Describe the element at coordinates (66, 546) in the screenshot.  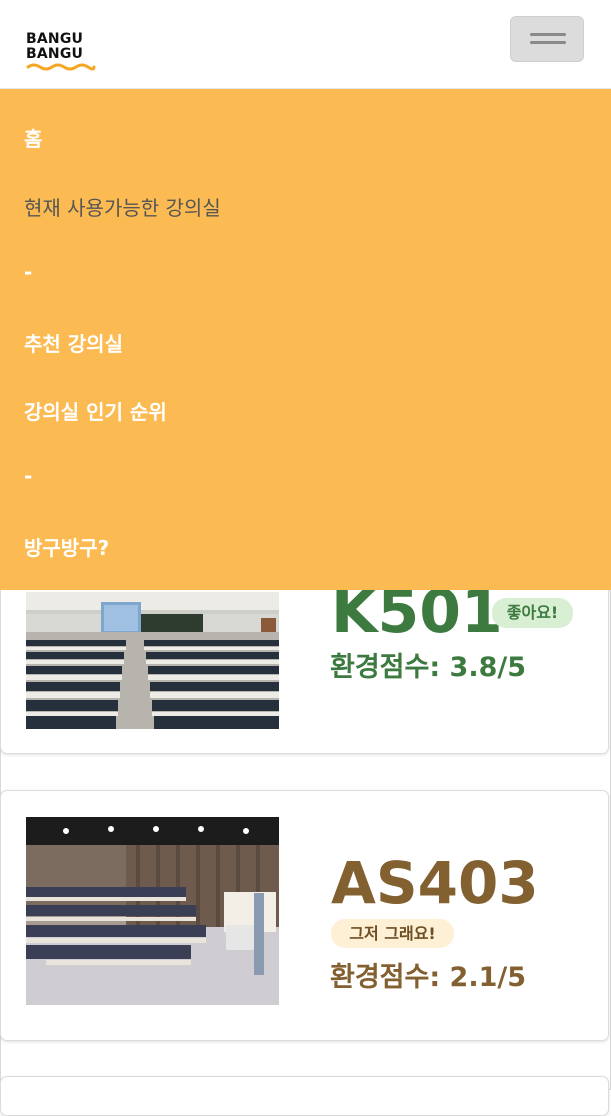
I see `nav-item-about: 방구방구?` at that location.